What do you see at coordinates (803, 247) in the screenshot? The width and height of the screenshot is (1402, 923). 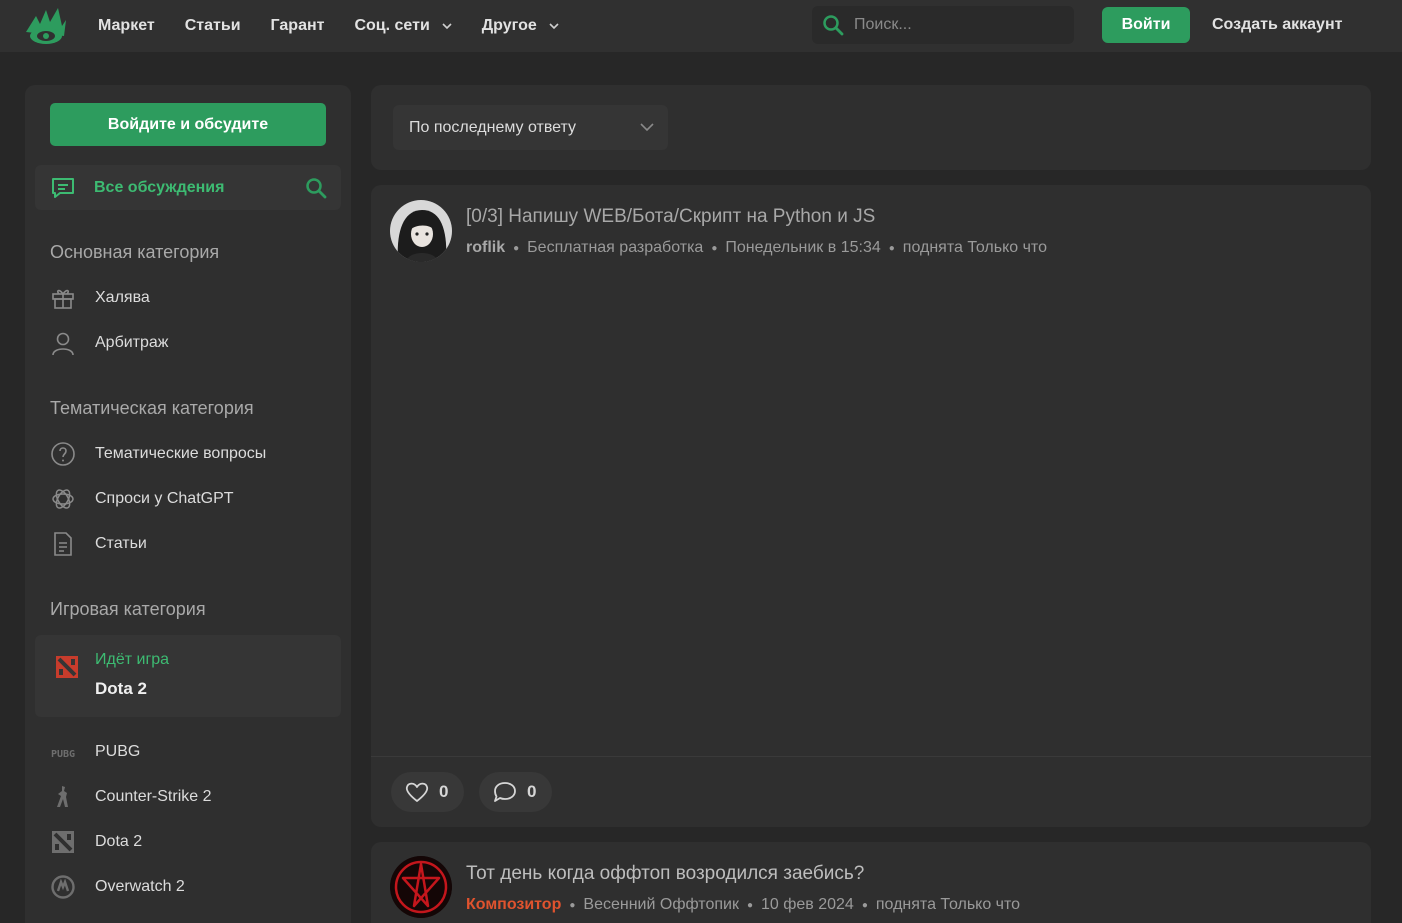 I see `thread-date: Понедельник в 15:34` at bounding box center [803, 247].